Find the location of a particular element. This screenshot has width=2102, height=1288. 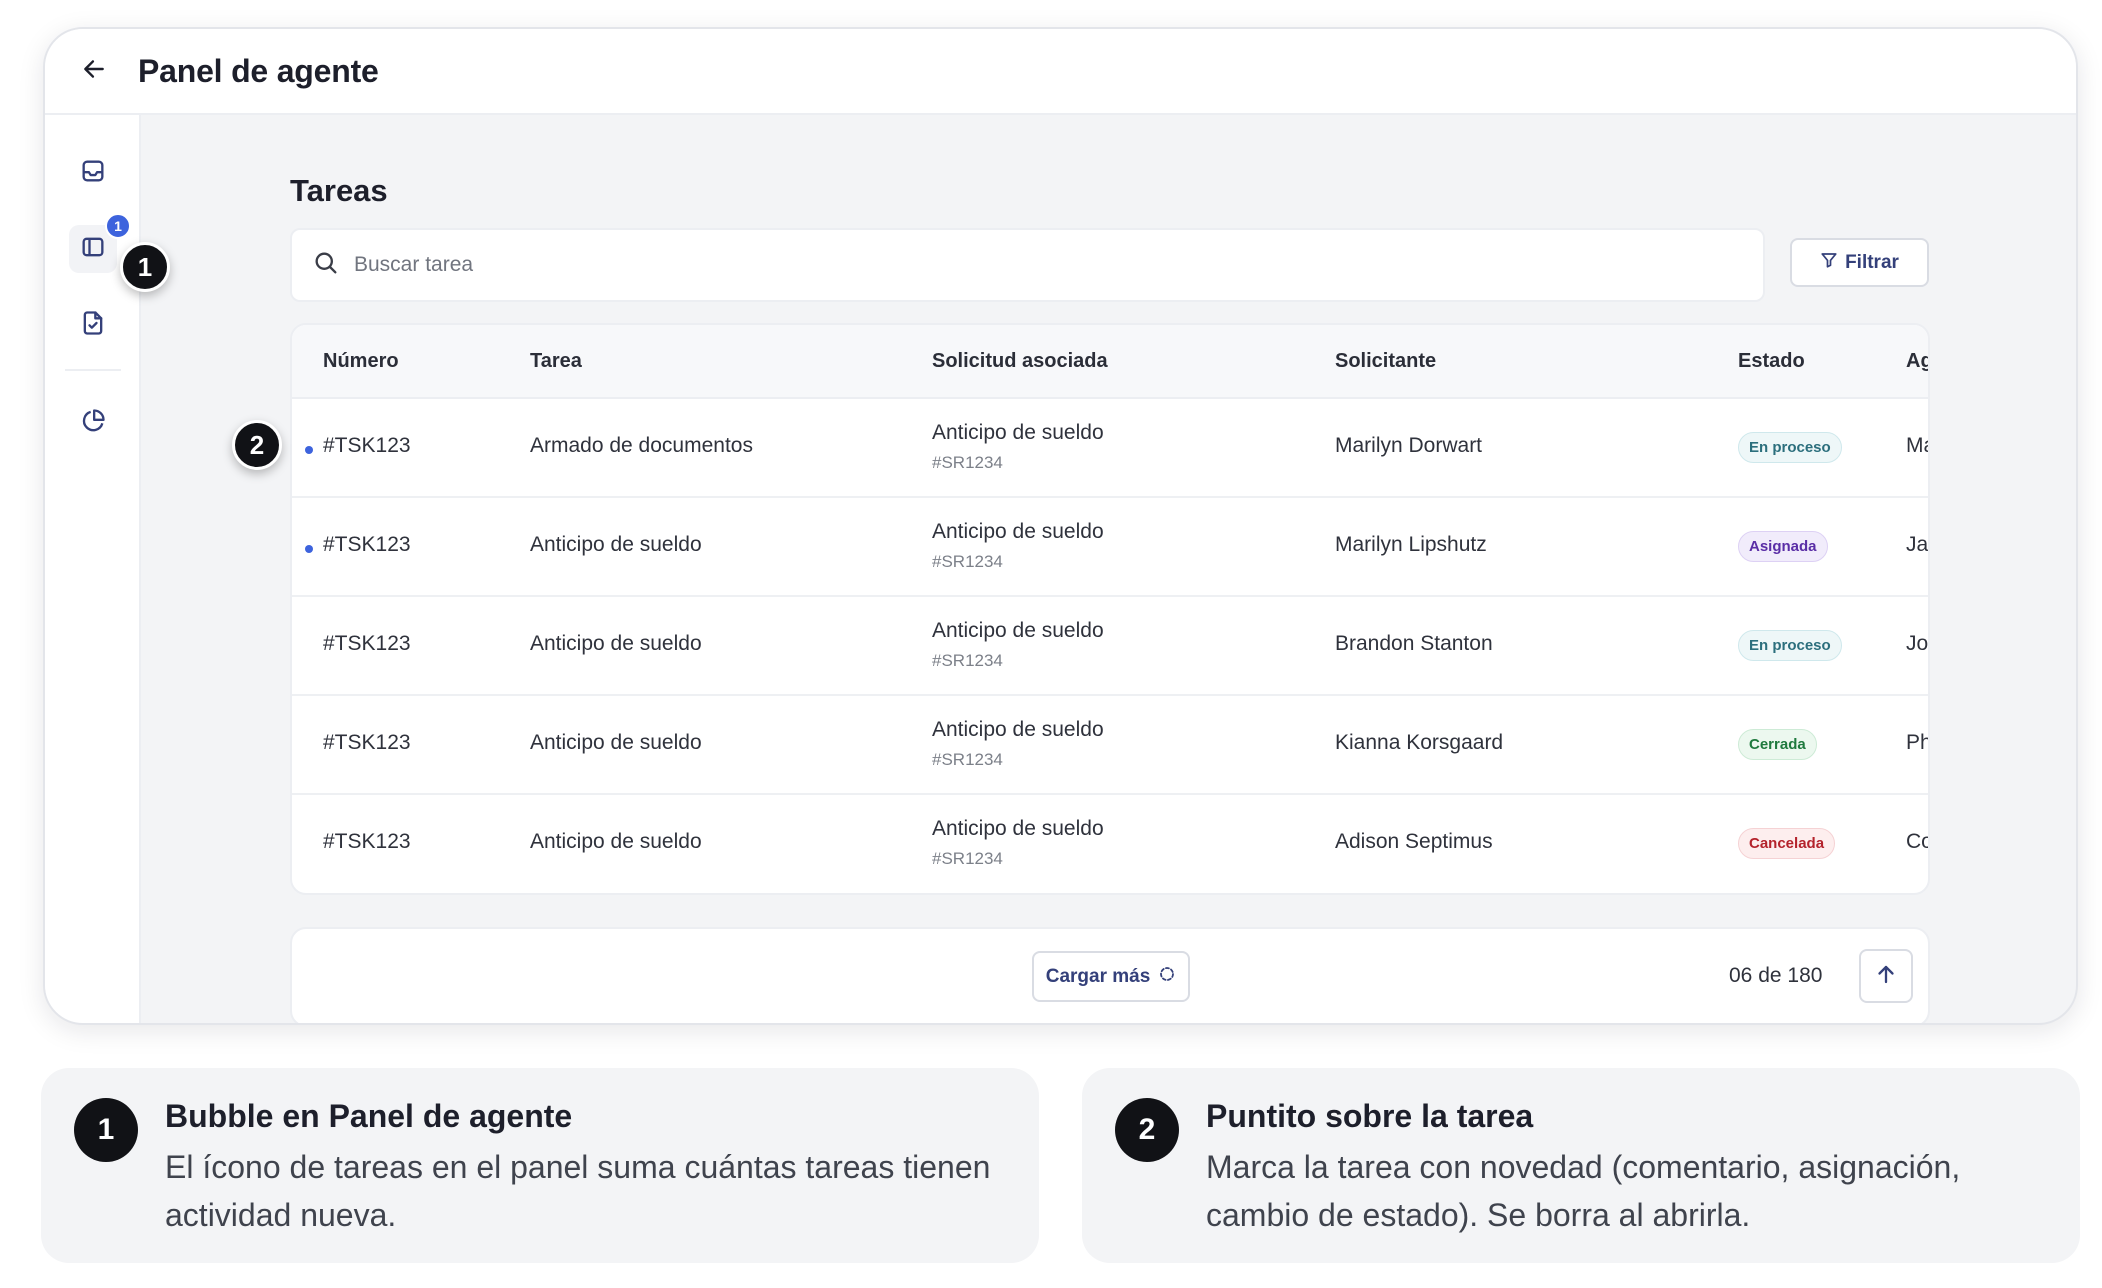

task-name: Armado de documentos is located at coordinates (641, 445).